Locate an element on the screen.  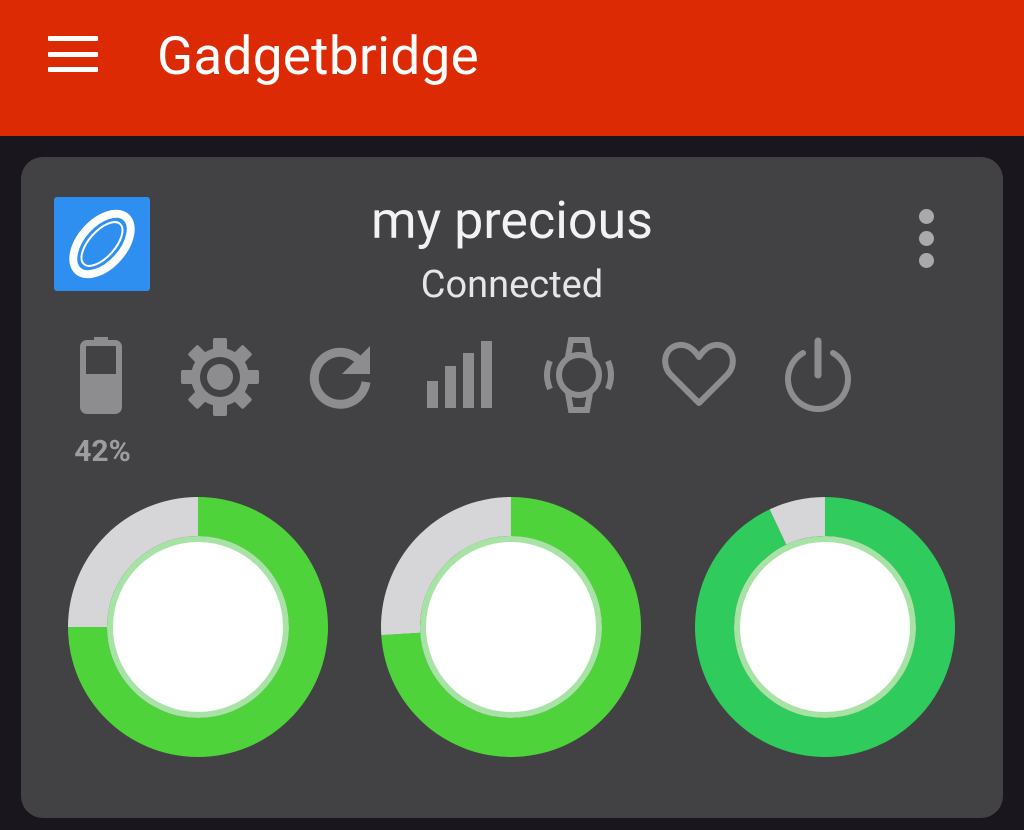
battery-percent: 42% is located at coordinates (102, 451).